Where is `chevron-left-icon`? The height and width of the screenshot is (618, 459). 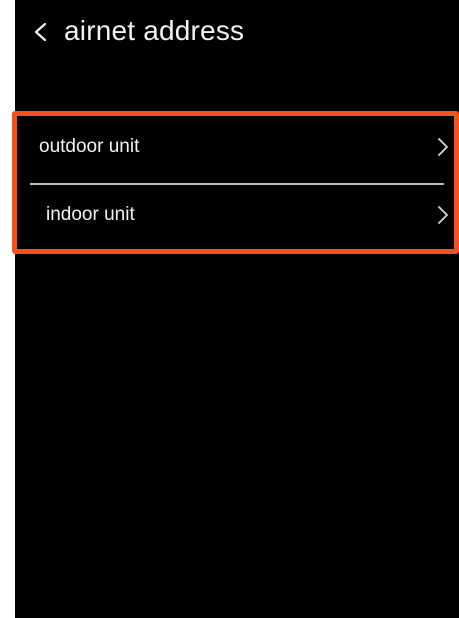 chevron-left-icon is located at coordinates (40, 32).